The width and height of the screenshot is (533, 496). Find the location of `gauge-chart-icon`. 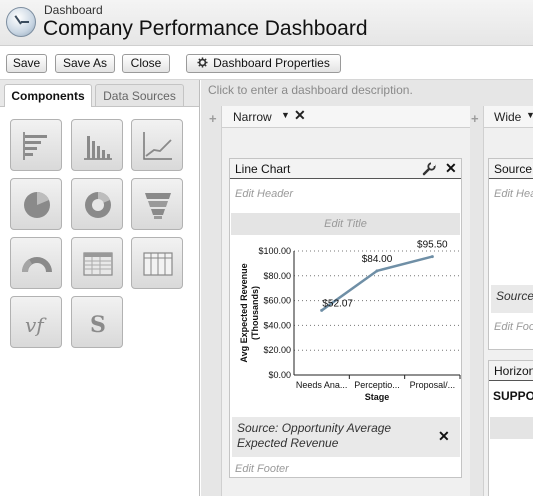

gauge-chart-icon is located at coordinates (36, 264).